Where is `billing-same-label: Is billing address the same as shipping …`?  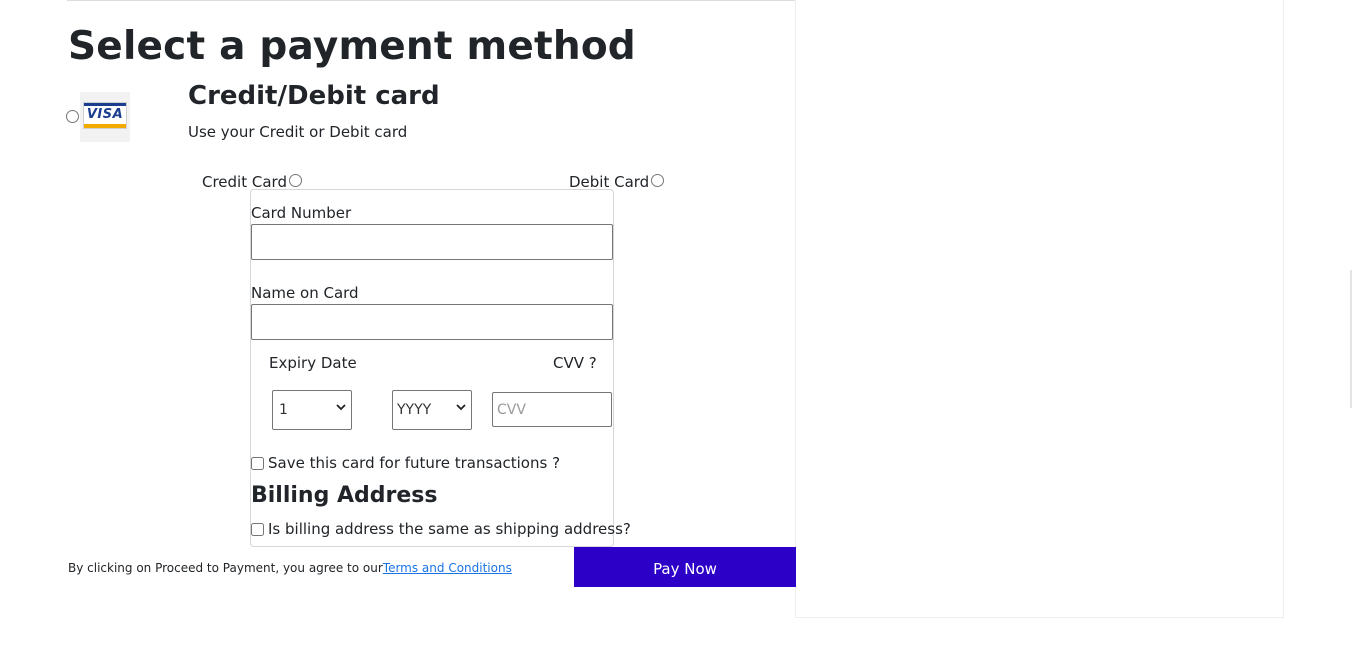 billing-same-label: Is billing address the same as shipping … is located at coordinates (449, 529).